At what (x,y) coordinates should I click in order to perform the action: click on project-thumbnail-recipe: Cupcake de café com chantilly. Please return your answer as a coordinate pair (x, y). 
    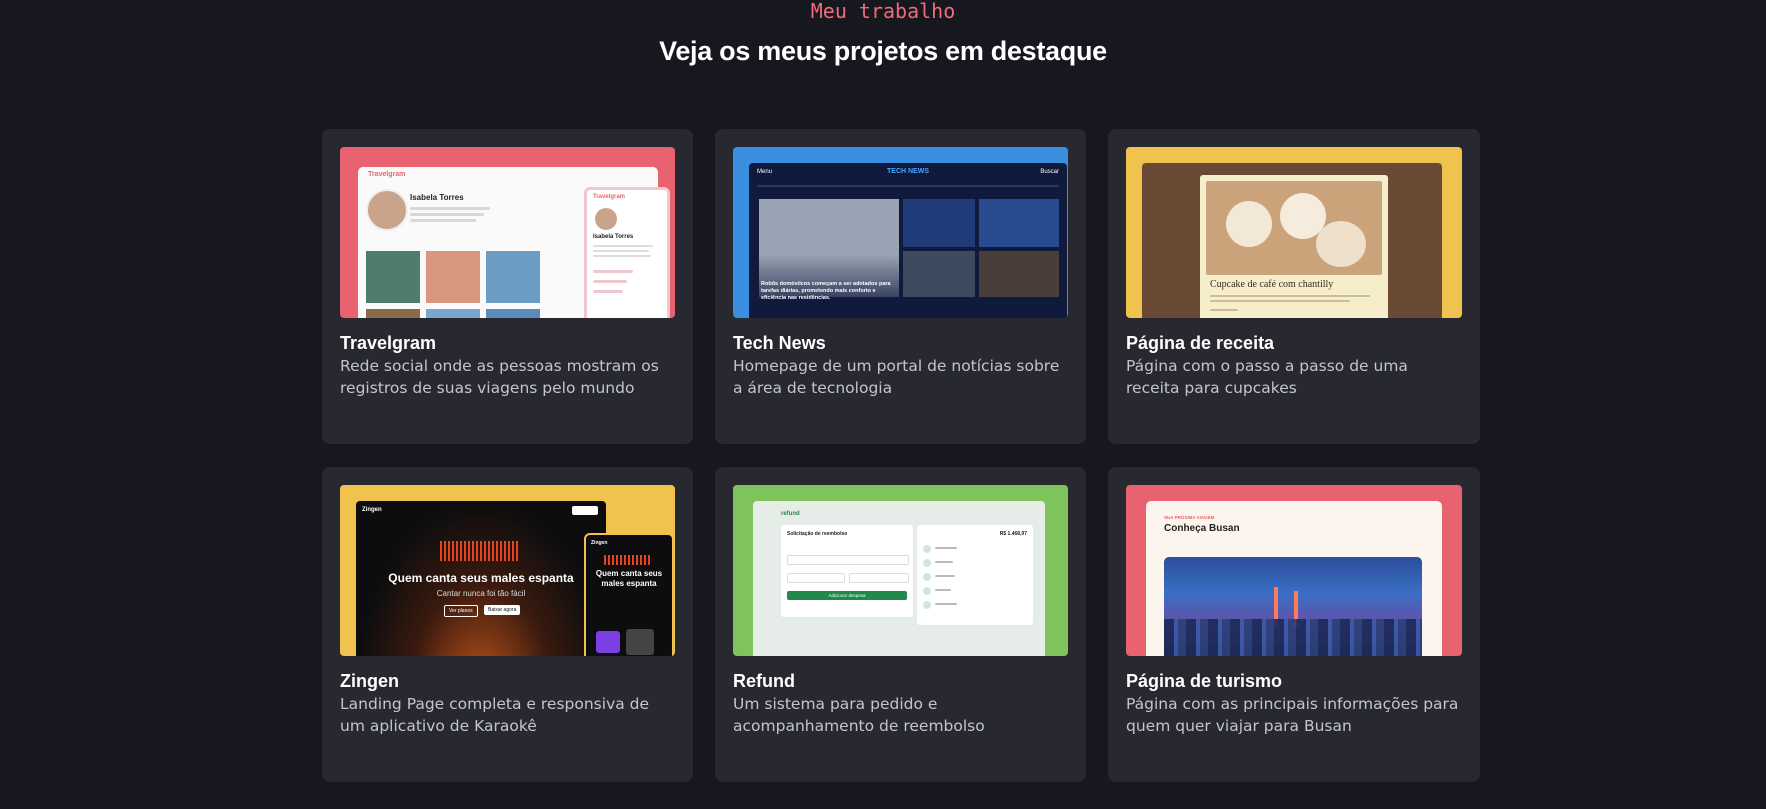
    Looking at the image, I should click on (1294, 232).